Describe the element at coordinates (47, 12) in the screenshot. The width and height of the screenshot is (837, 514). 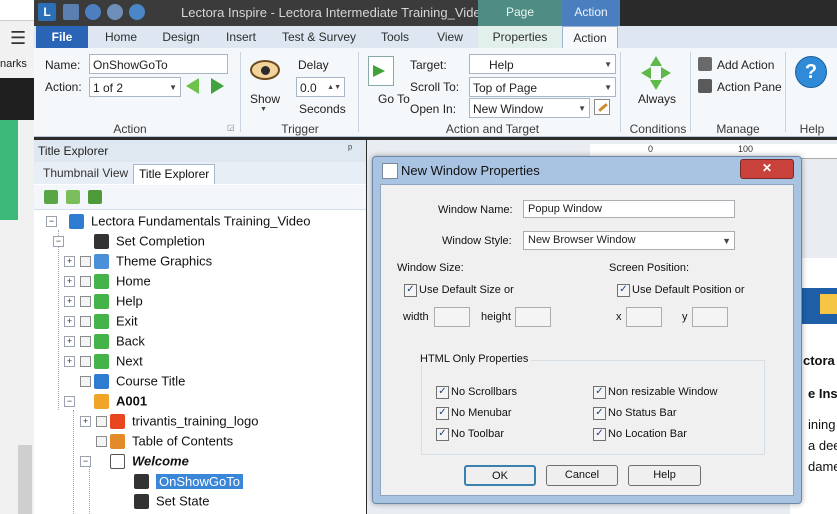
I see `app-icon: L` at that location.